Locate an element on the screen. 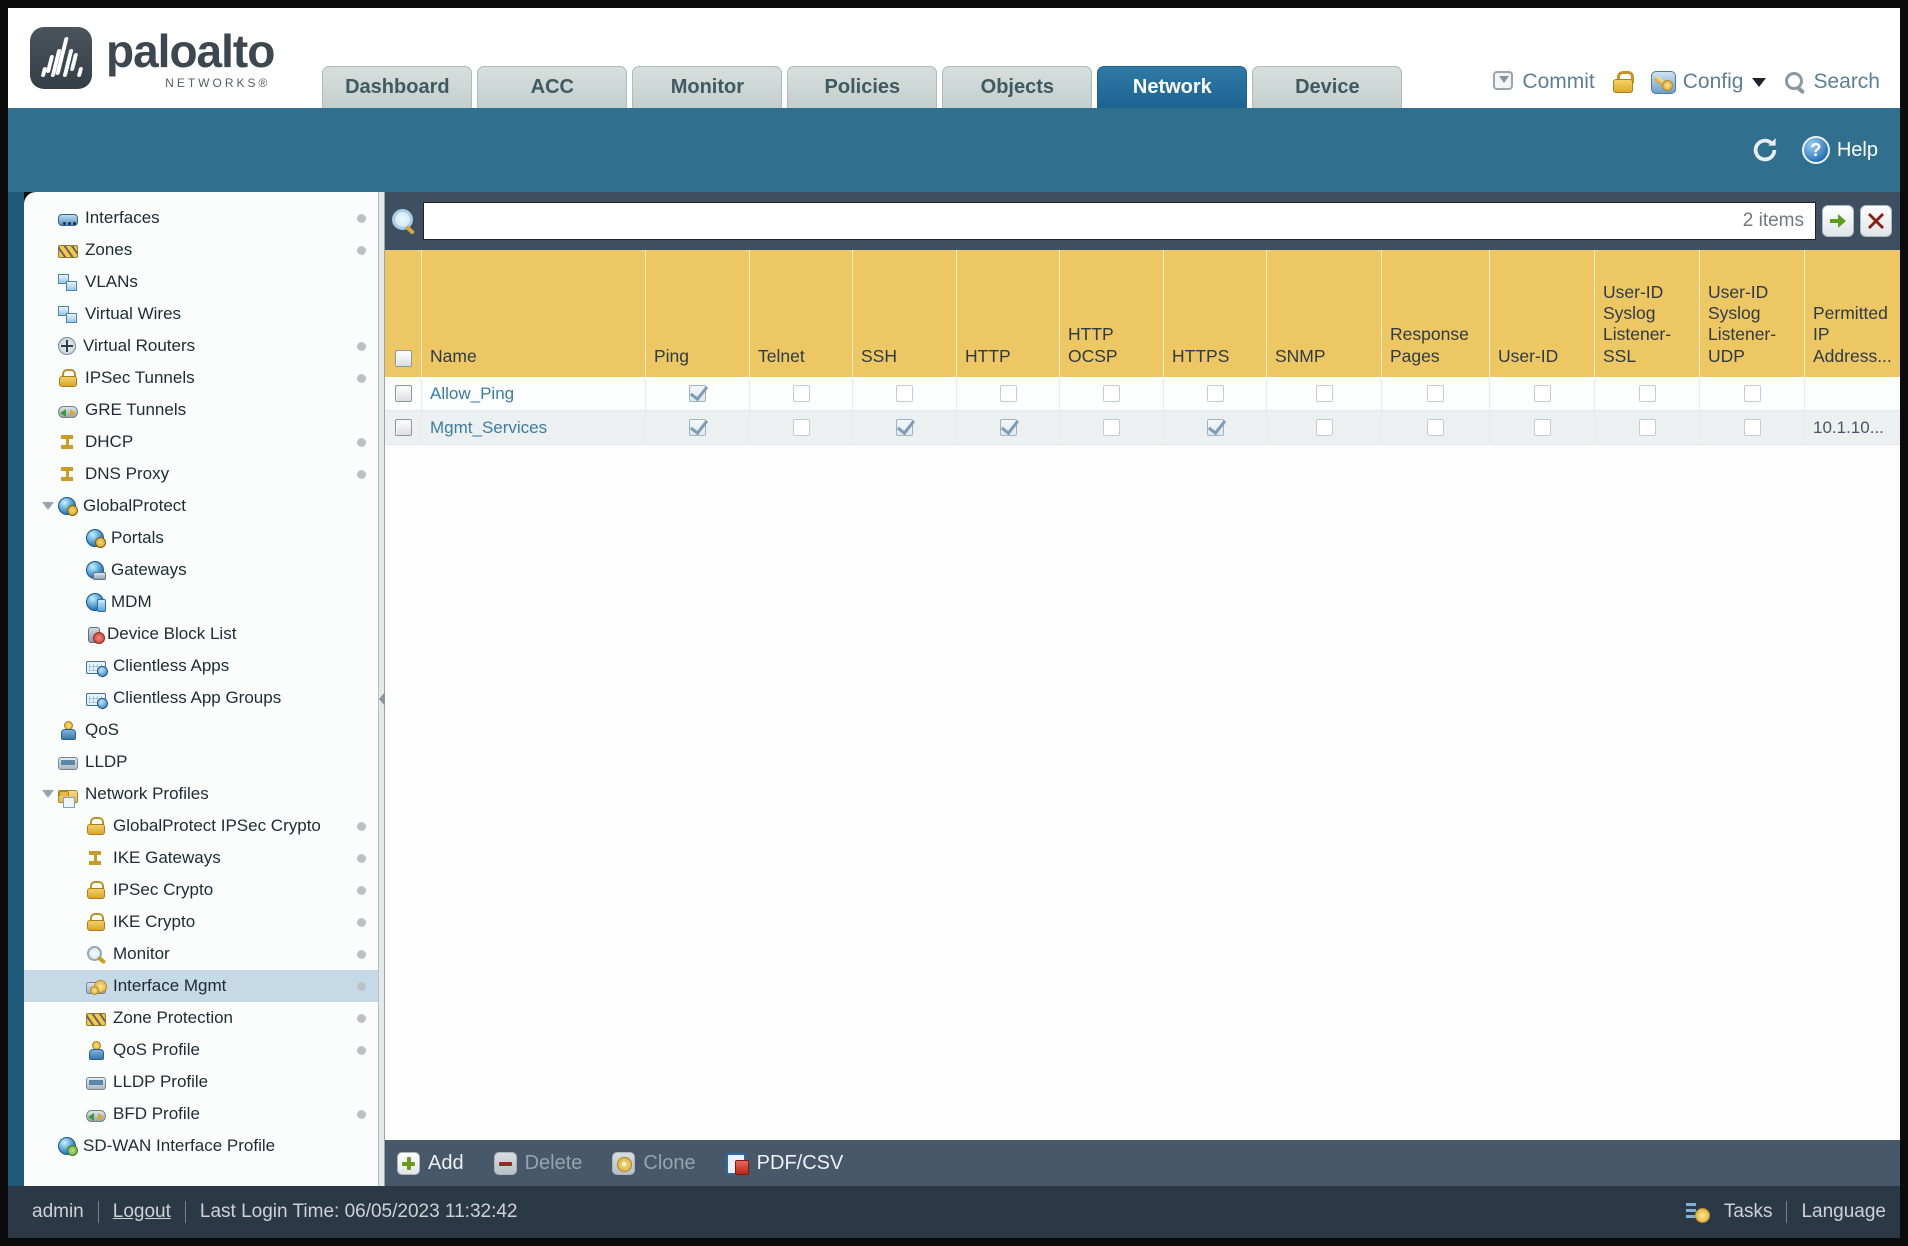 Image resolution: width=1908 pixels, height=1246 pixels. sidebar-item-lldp-profile: LLDP Profile is located at coordinates (201, 1082).